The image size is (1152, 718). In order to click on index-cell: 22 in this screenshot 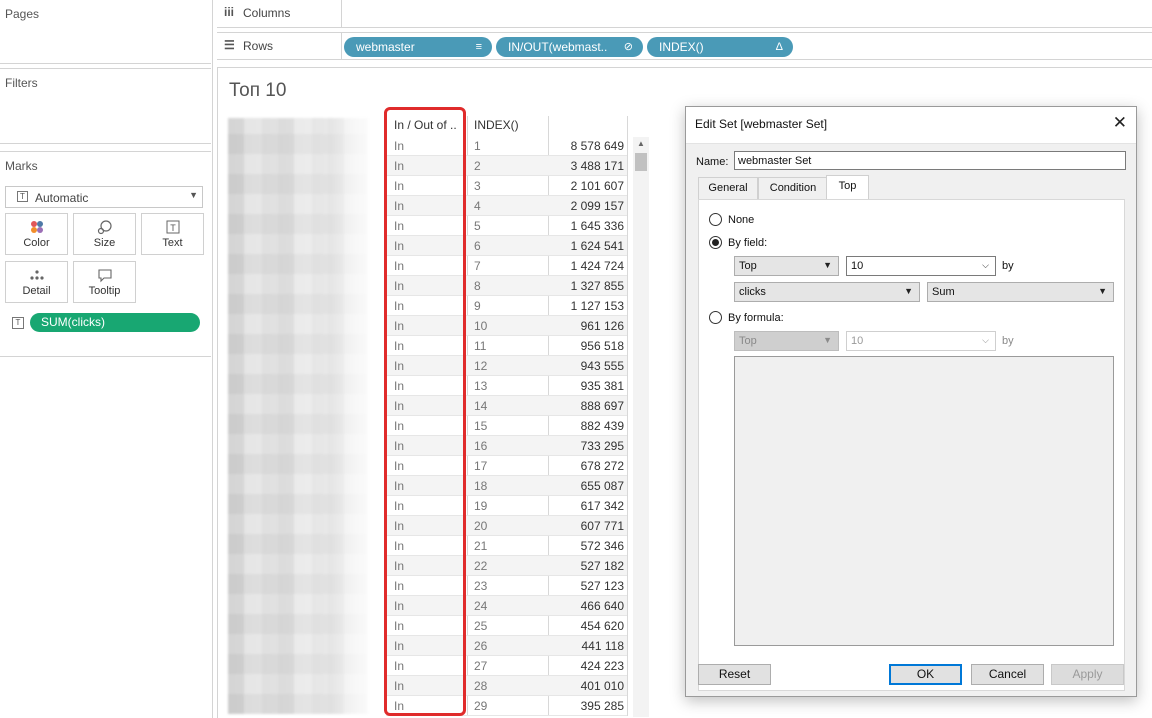, I will do `click(481, 566)`.